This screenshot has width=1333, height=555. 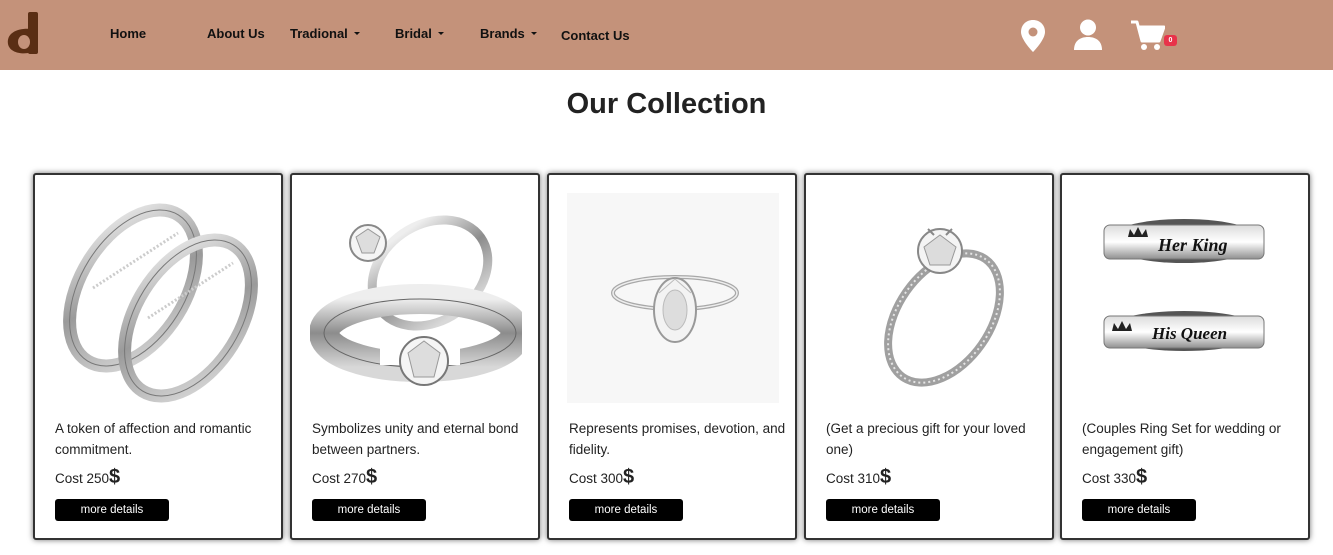 What do you see at coordinates (666, 104) in the screenshot?
I see `page-title: Our Collection` at bounding box center [666, 104].